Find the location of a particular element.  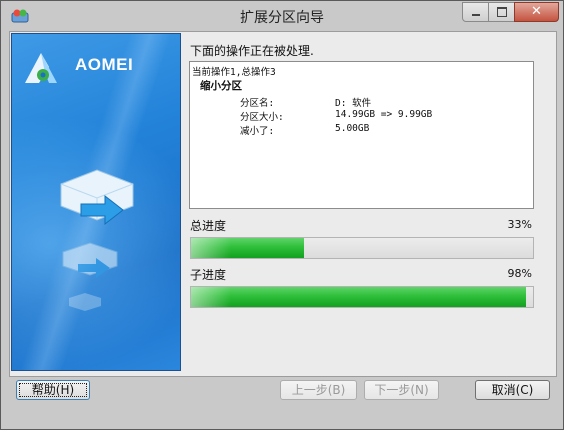

sub-progress-fill is located at coordinates (359, 297).